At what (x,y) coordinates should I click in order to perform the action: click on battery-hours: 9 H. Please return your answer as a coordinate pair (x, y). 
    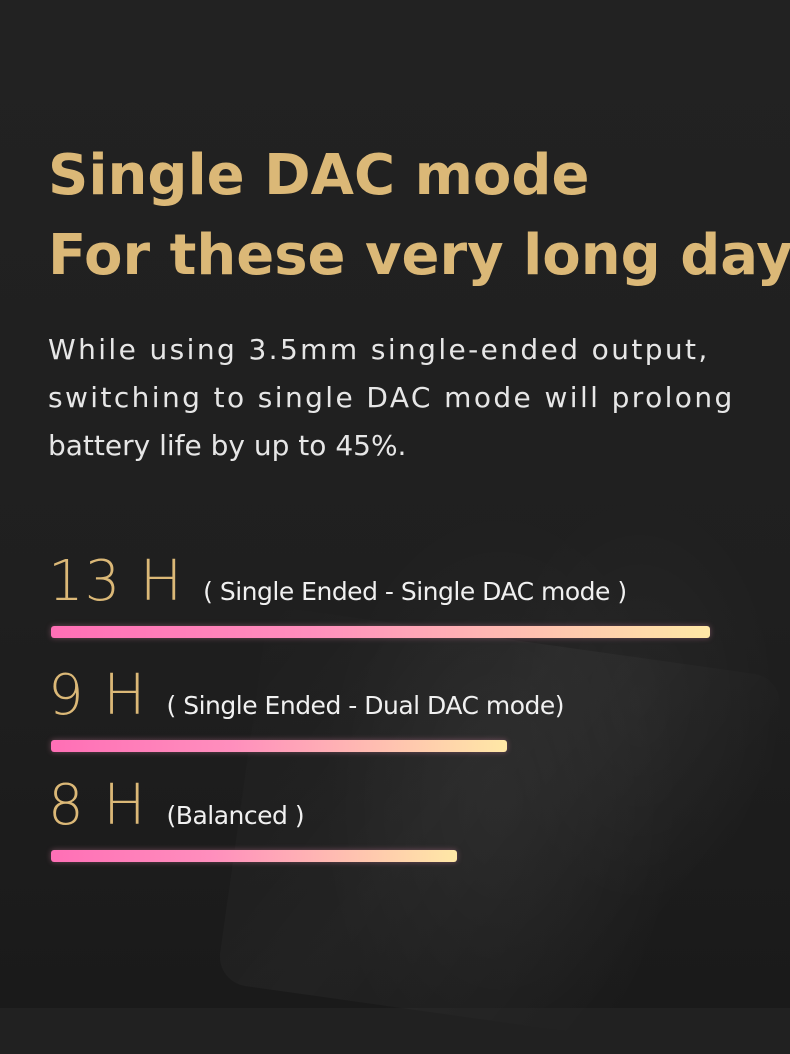
    Looking at the image, I should click on (97, 695).